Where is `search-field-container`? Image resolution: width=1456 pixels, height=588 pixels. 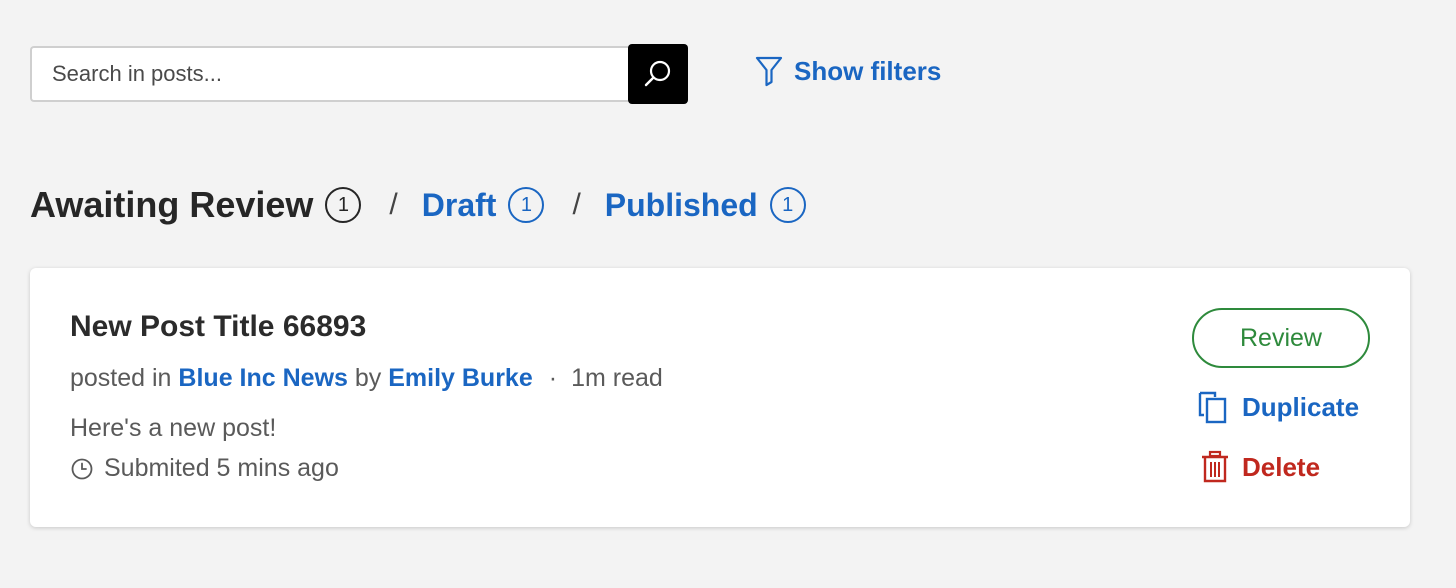 search-field-container is located at coordinates (329, 74).